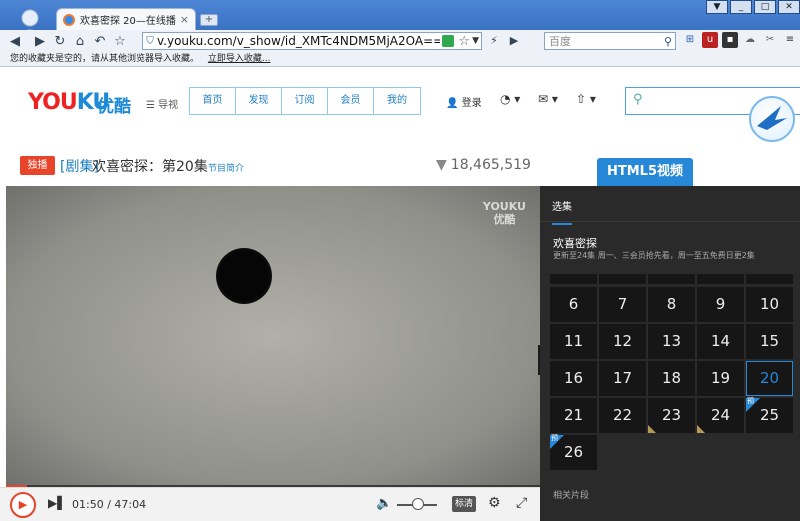 Image resolution: width=800 pixels, height=521 pixels. I want to click on episode-number: 17, so click(622, 378).